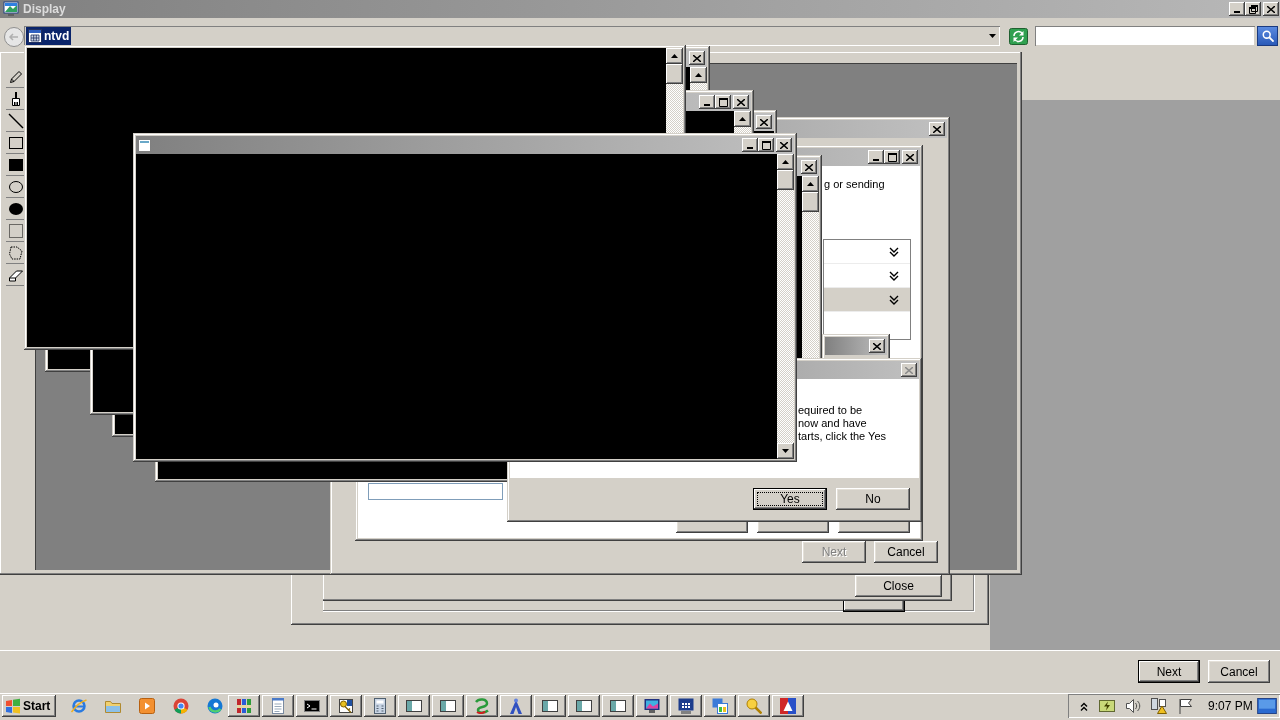 This screenshot has width=1280, height=720. What do you see at coordinates (29, 706) in the screenshot?
I see `start-button: Start` at bounding box center [29, 706].